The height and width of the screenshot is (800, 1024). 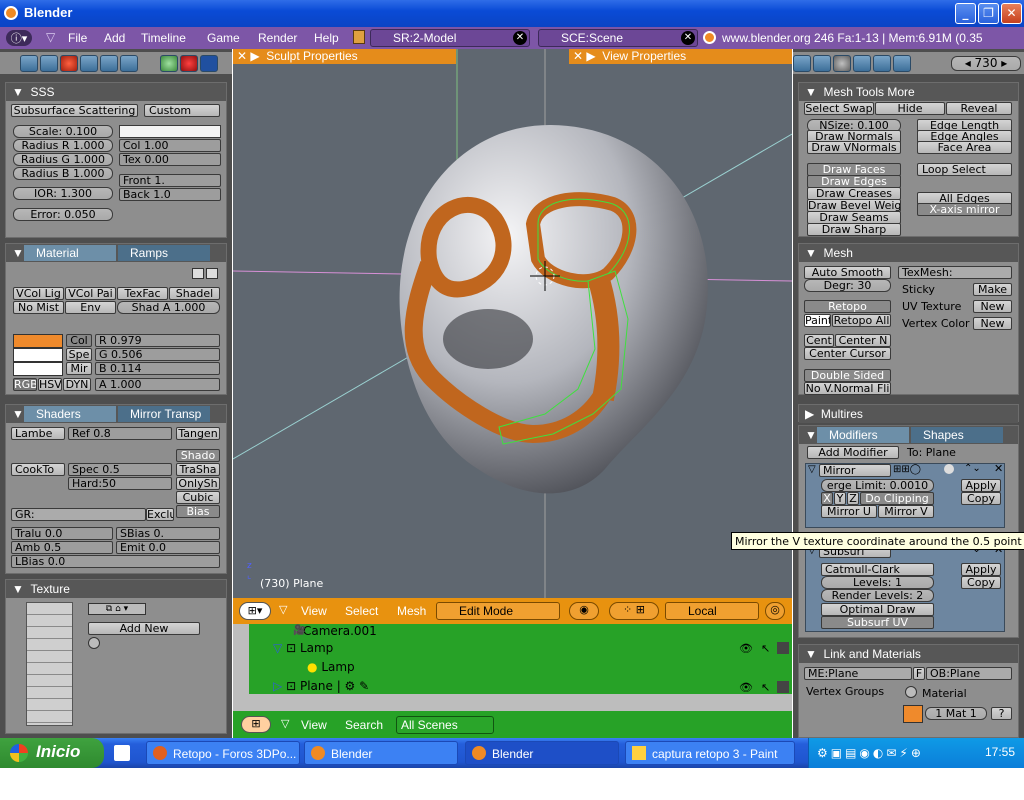 I want to click on list-item: 🎥 Camera.001, so click(x=335, y=631).